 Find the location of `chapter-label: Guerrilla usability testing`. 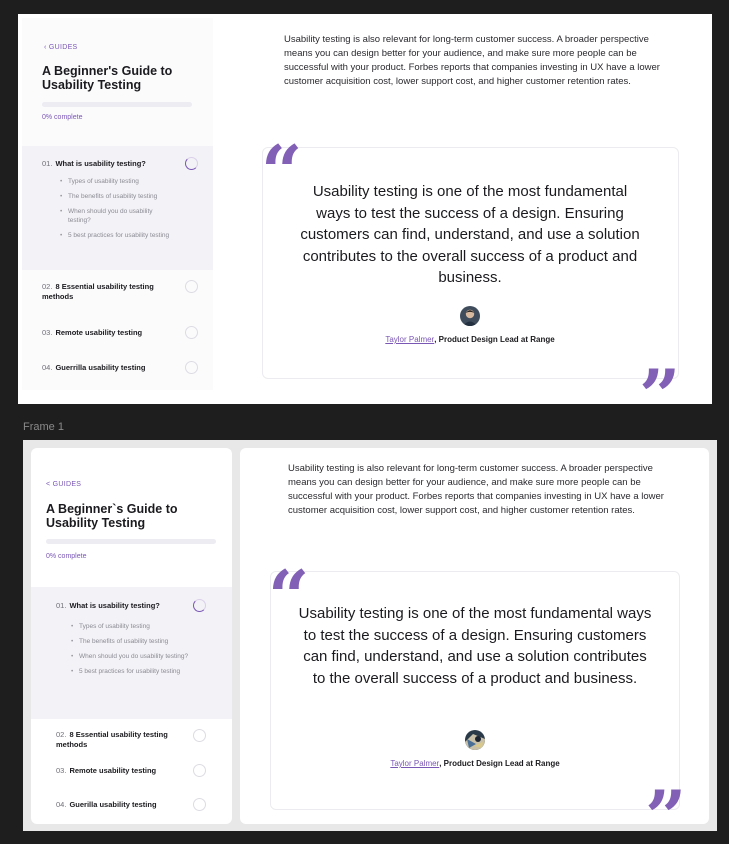

chapter-label: Guerrilla usability testing is located at coordinates (100, 367).